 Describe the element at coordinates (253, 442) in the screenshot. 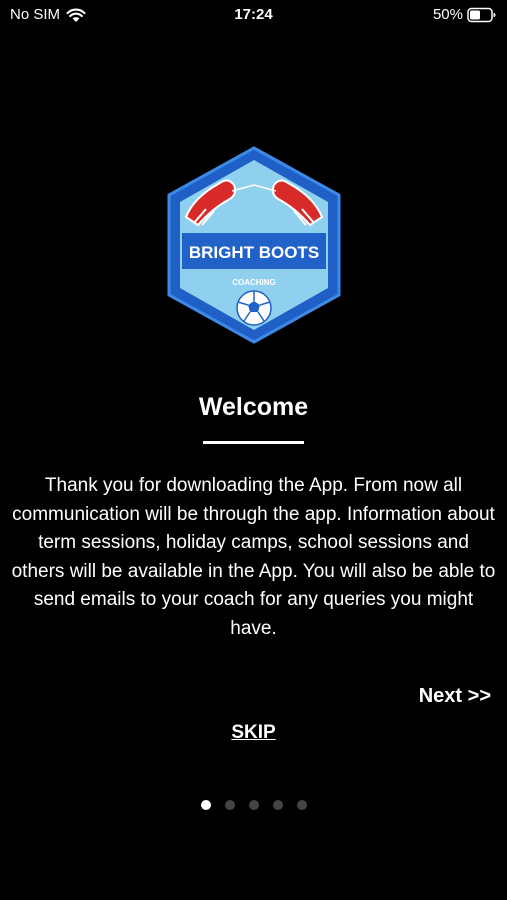

I see `title-underline` at that location.